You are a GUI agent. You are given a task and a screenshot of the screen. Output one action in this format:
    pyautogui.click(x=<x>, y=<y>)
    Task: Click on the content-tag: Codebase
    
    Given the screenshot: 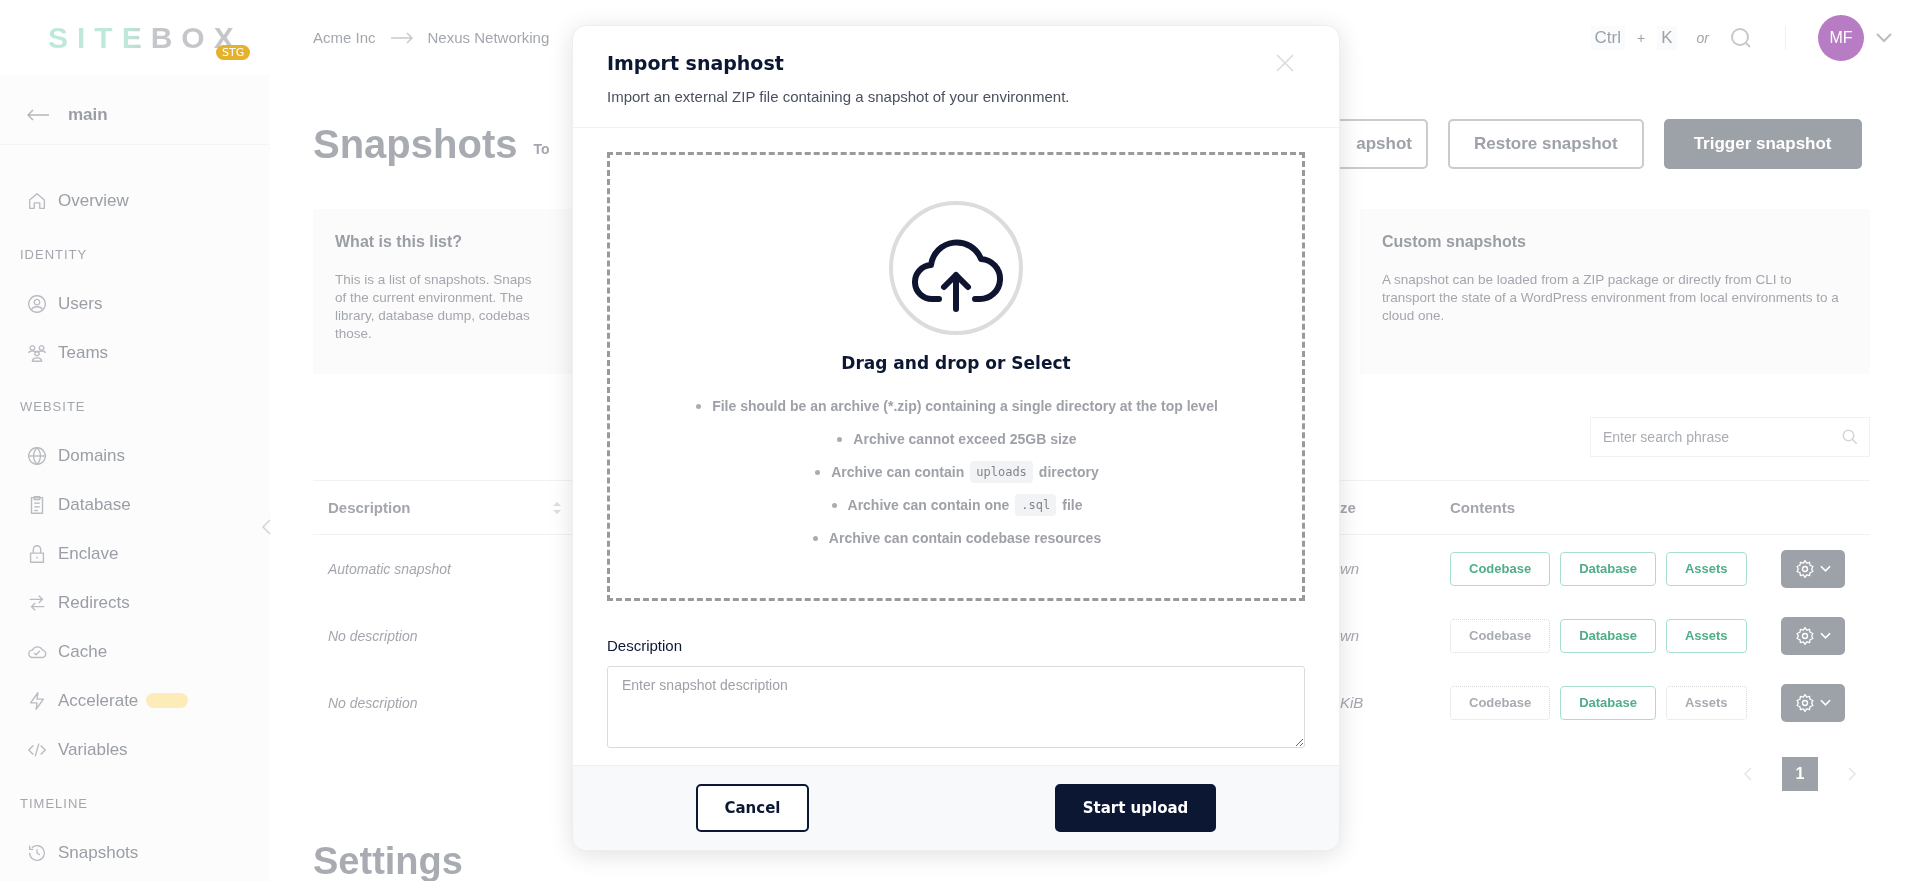 What is the action you would take?
    pyautogui.click(x=1500, y=568)
    